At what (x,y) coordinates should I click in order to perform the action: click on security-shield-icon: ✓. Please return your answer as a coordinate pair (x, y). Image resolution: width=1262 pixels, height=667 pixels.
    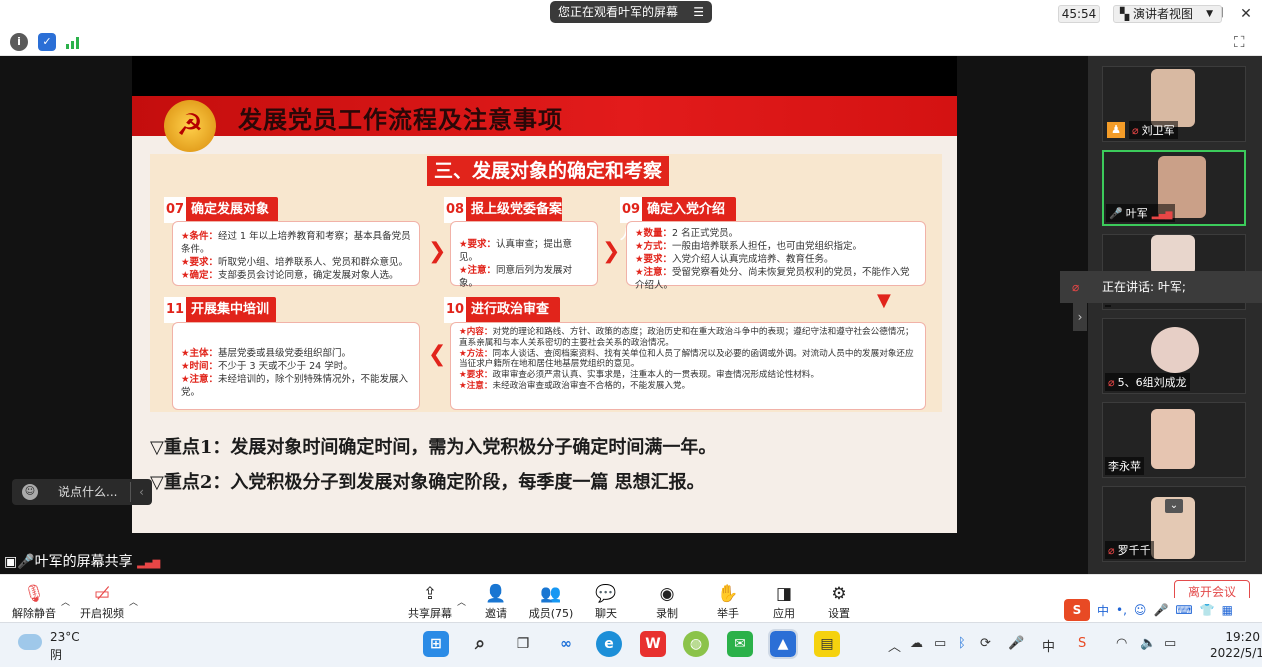
    Looking at the image, I should click on (47, 42).